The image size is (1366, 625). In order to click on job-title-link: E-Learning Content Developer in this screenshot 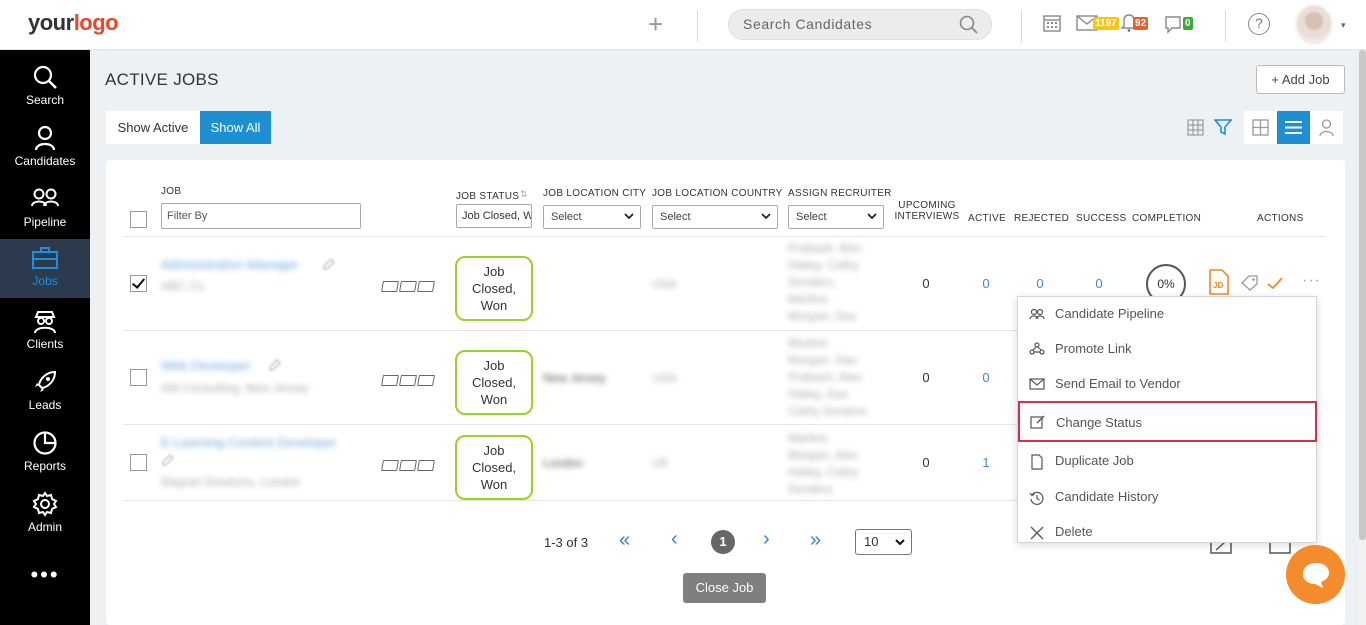, I will do `click(249, 442)`.